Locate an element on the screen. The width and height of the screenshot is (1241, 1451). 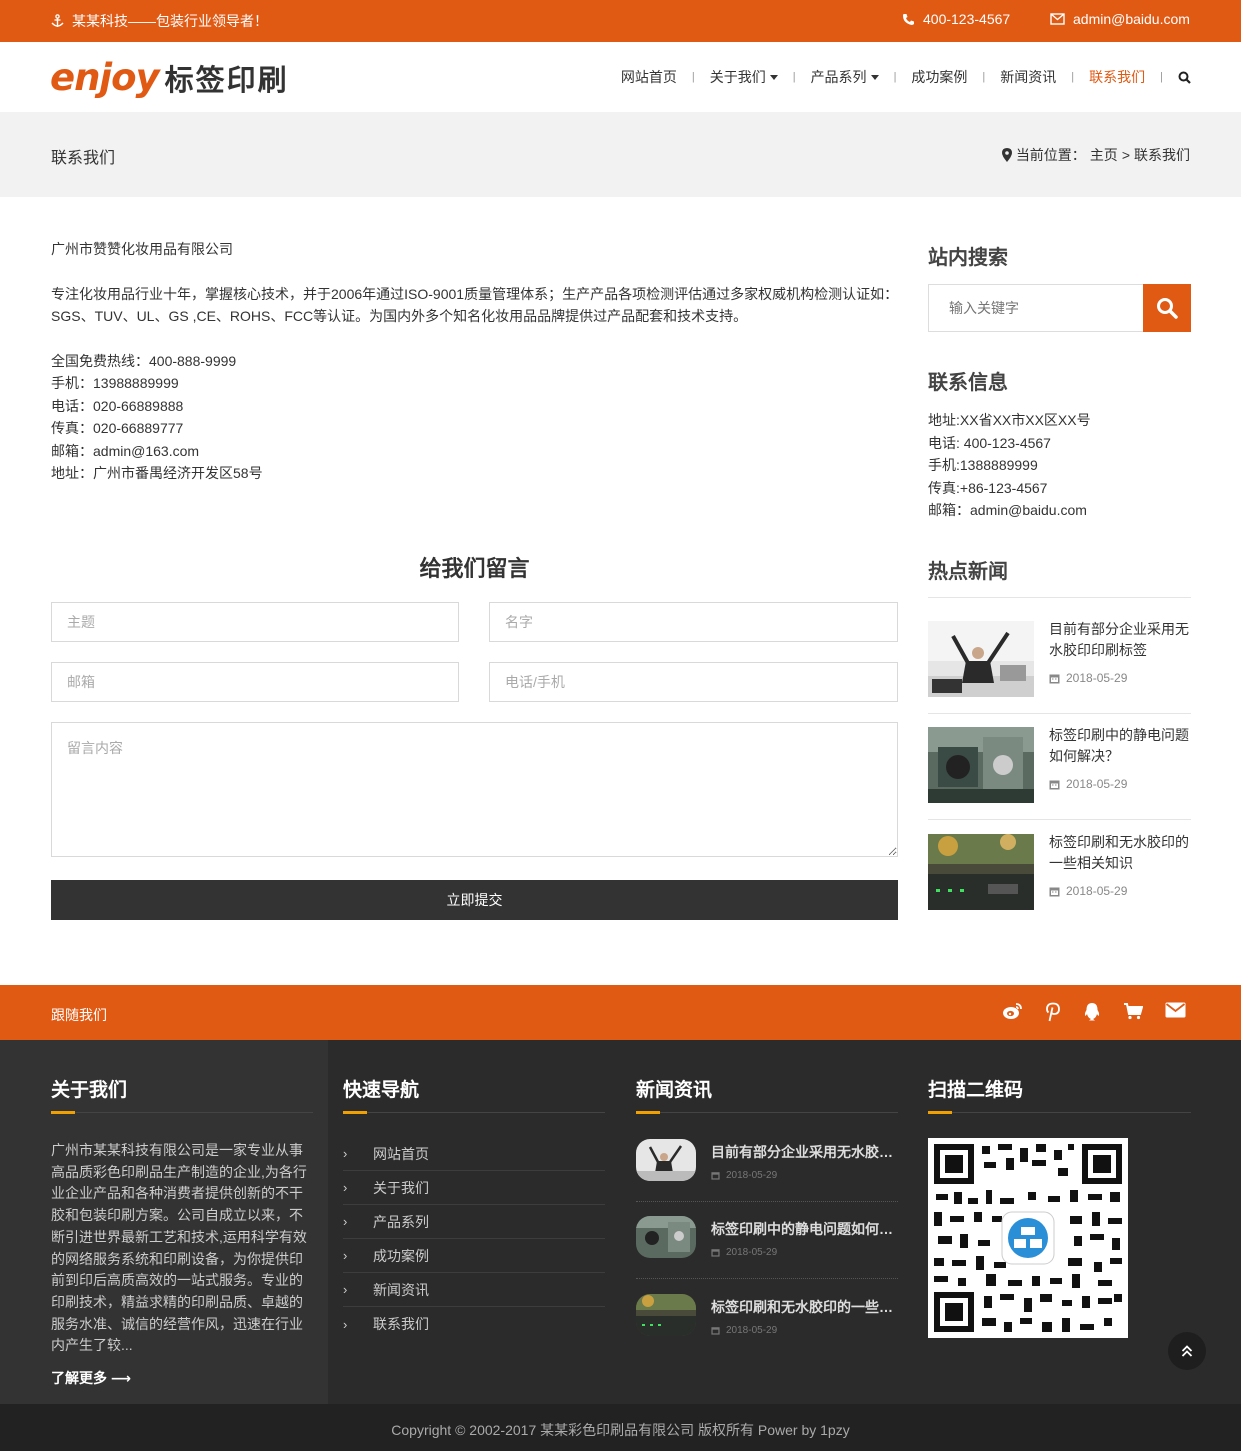
nav-contact: 联系我们 is located at coordinates (1117, 77).